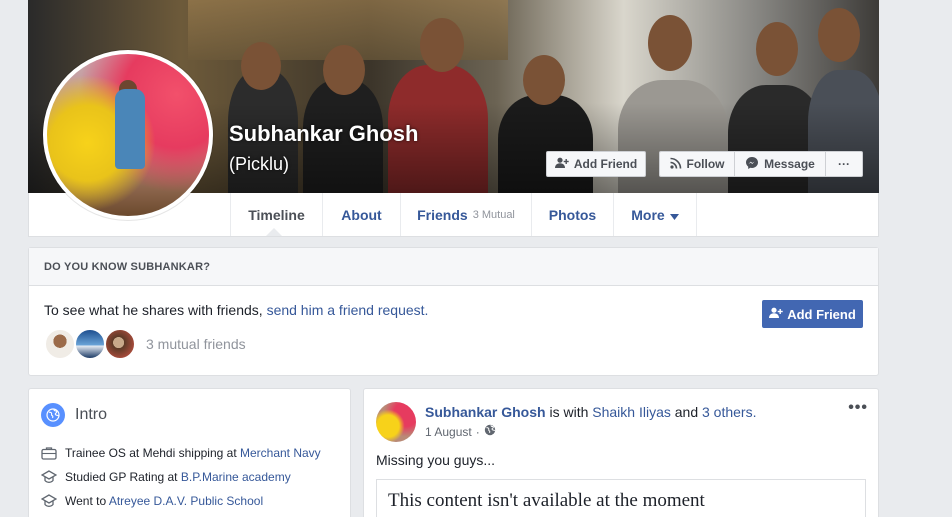  I want to click on globe-icon, so click(53, 415).